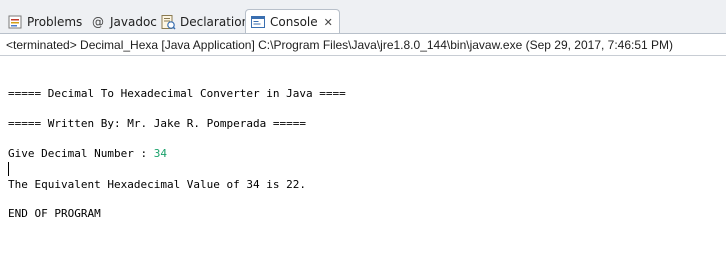 This screenshot has width=726, height=255. I want to click on tab-javadoc-label: Javadoc, so click(133, 22).